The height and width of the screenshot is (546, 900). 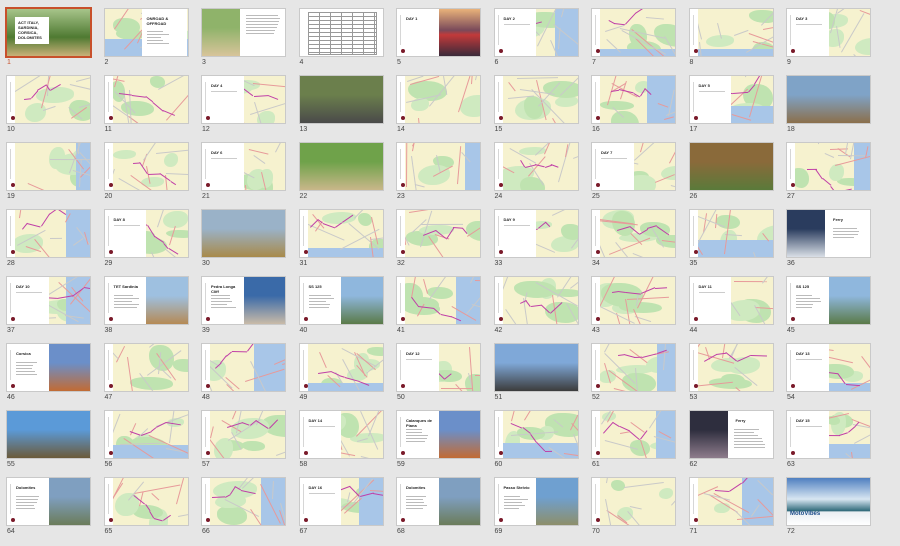 I want to click on slide-thumbnail-42: 42, so click(x=536, y=310).